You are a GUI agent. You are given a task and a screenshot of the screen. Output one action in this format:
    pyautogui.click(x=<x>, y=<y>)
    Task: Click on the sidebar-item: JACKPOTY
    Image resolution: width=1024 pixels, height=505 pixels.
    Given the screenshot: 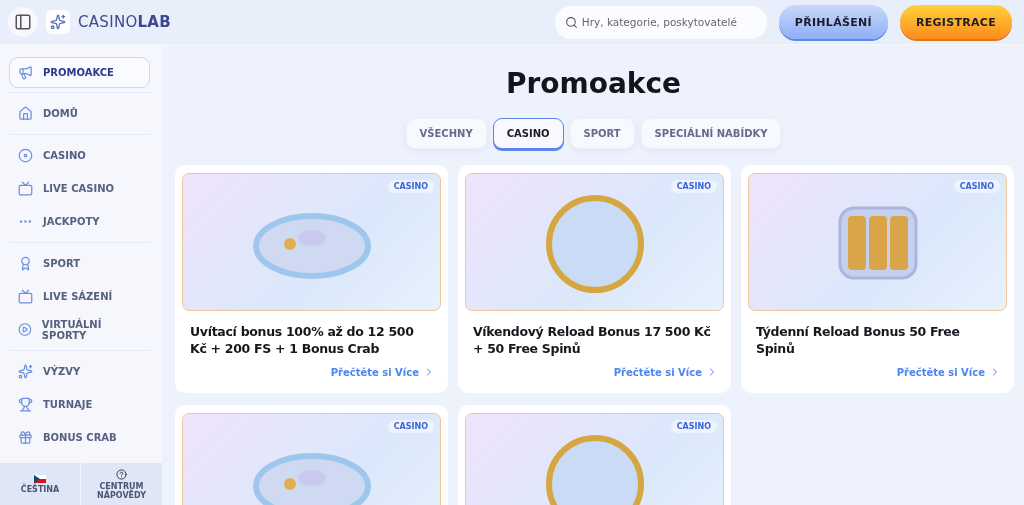 What is the action you would take?
    pyautogui.click(x=79, y=221)
    